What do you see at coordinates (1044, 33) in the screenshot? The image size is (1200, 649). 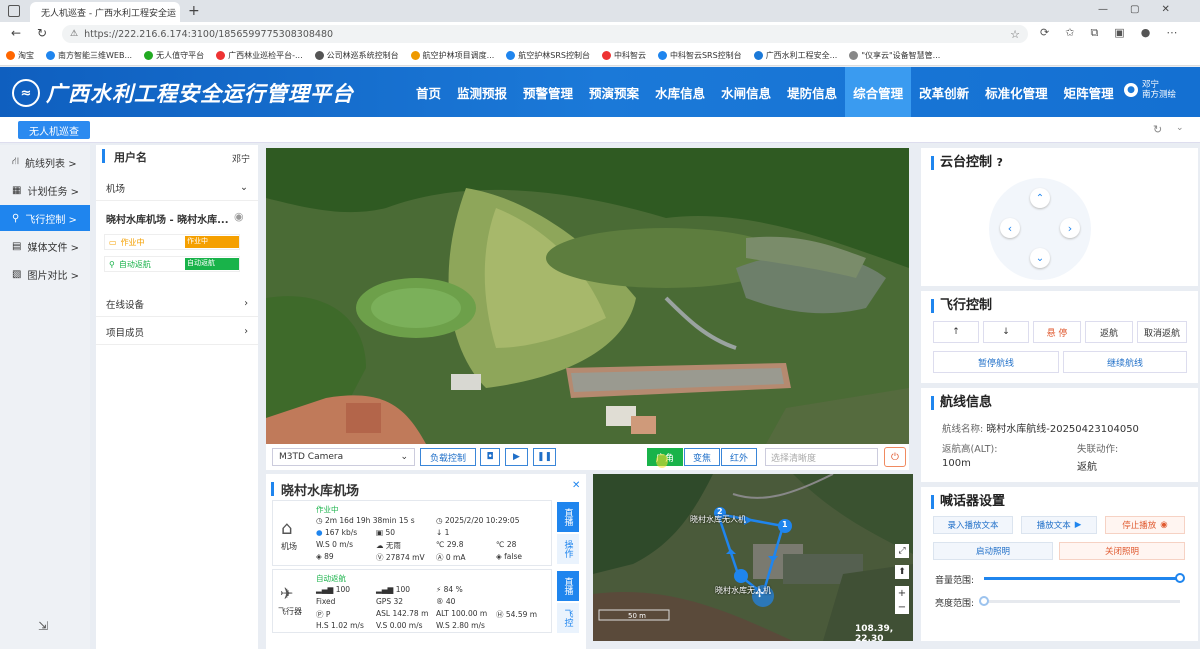 I see `refresh-ext-icon: ⟳` at bounding box center [1044, 33].